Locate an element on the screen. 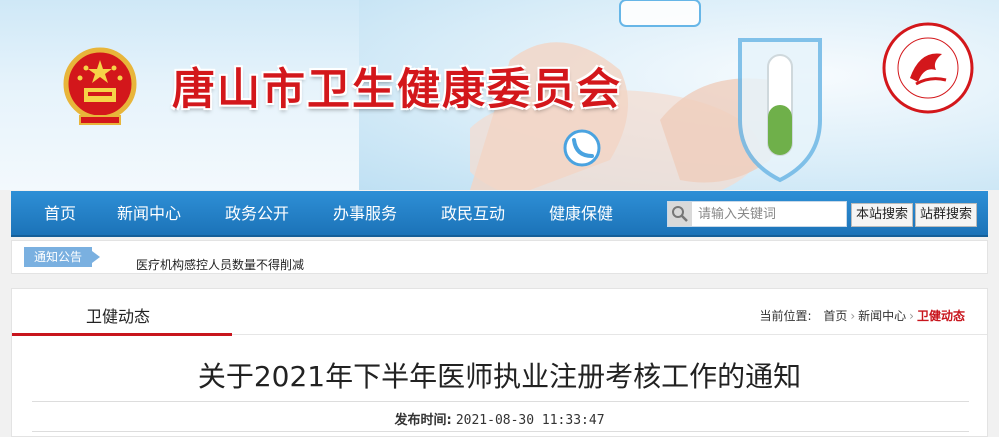  site-title: 唐山市卫生健康委员会 is located at coordinates (397, 90).